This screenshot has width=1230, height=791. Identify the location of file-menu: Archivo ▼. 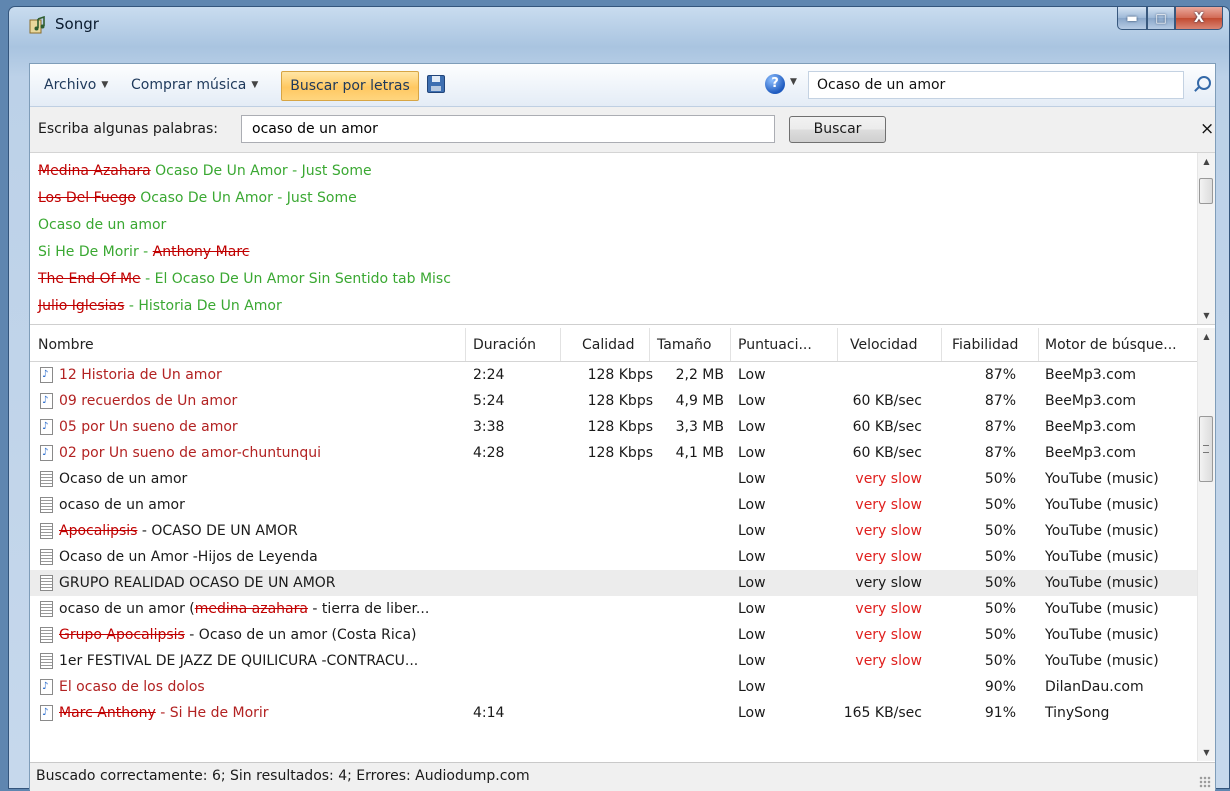
(76, 85).